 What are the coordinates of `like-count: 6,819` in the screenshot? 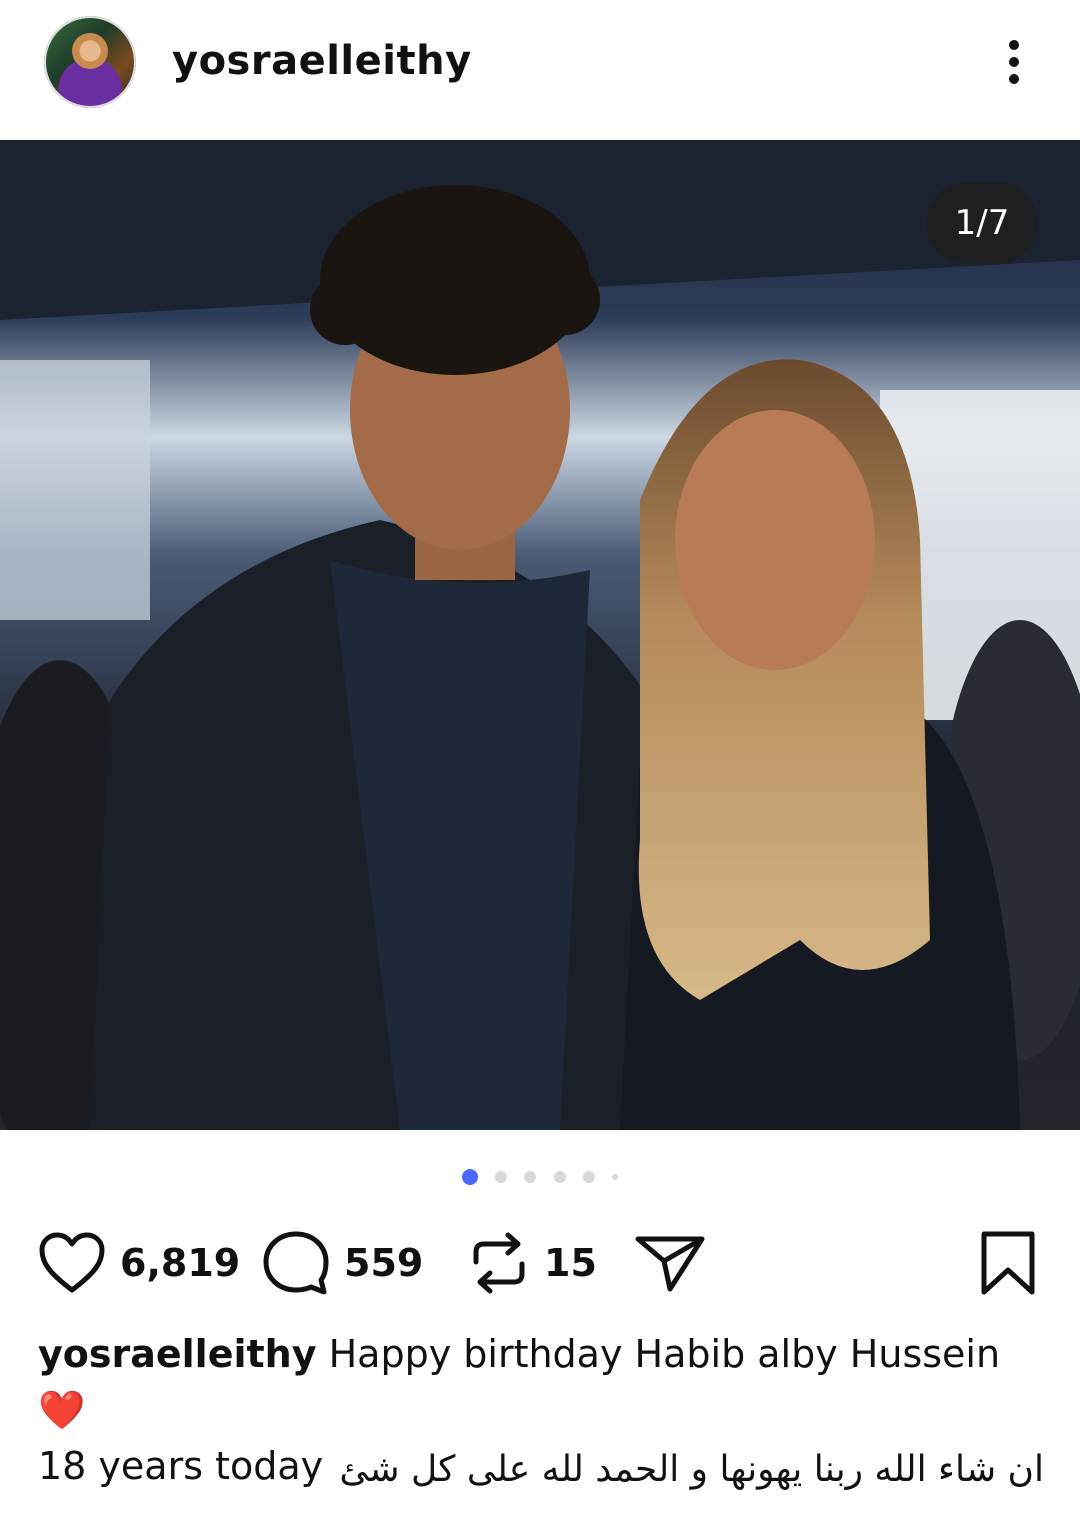 It's located at (180, 1263).